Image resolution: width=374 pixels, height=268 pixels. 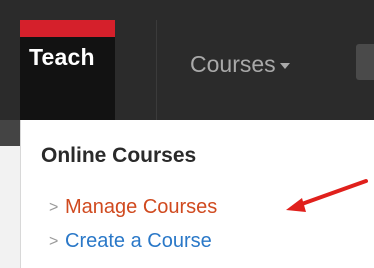 I want to click on create-course-link: > Create a Course, so click(x=130, y=241).